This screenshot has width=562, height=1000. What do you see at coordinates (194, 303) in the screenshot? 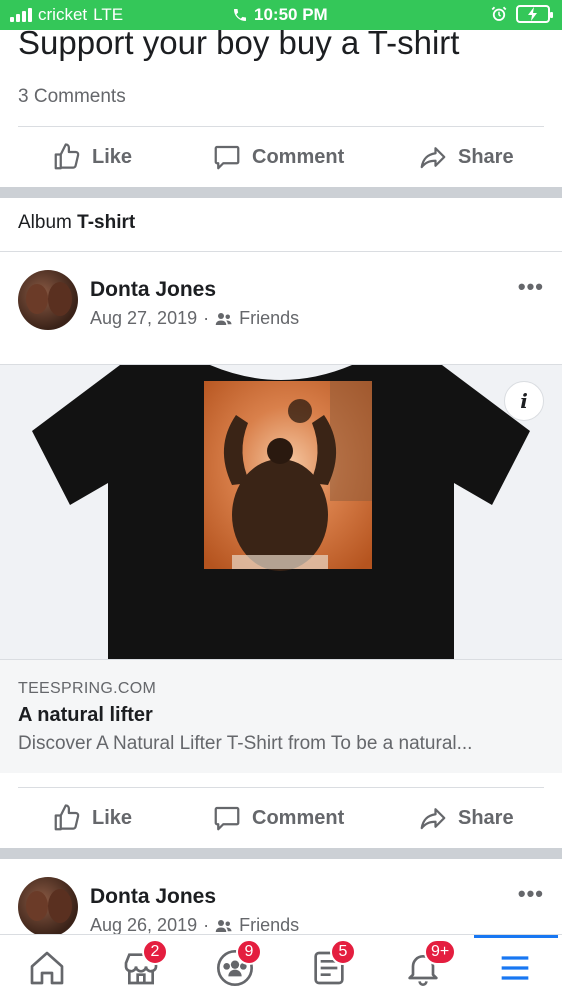
I see `poster-info: Donta Jones Aug 27, 2019 · Friends` at bounding box center [194, 303].